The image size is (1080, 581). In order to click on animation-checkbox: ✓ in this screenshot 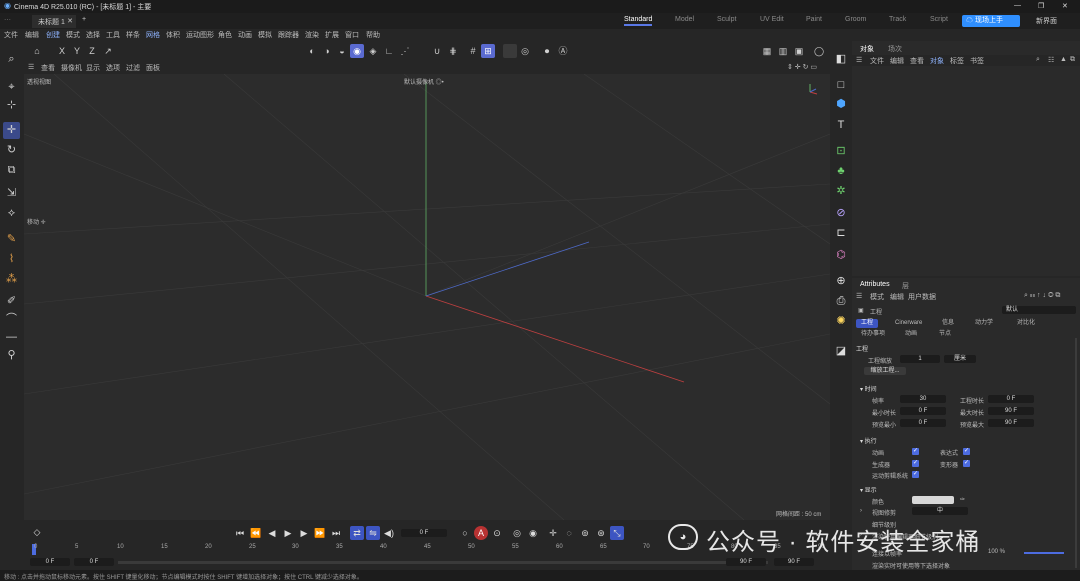, I will do `click(915, 451)`.